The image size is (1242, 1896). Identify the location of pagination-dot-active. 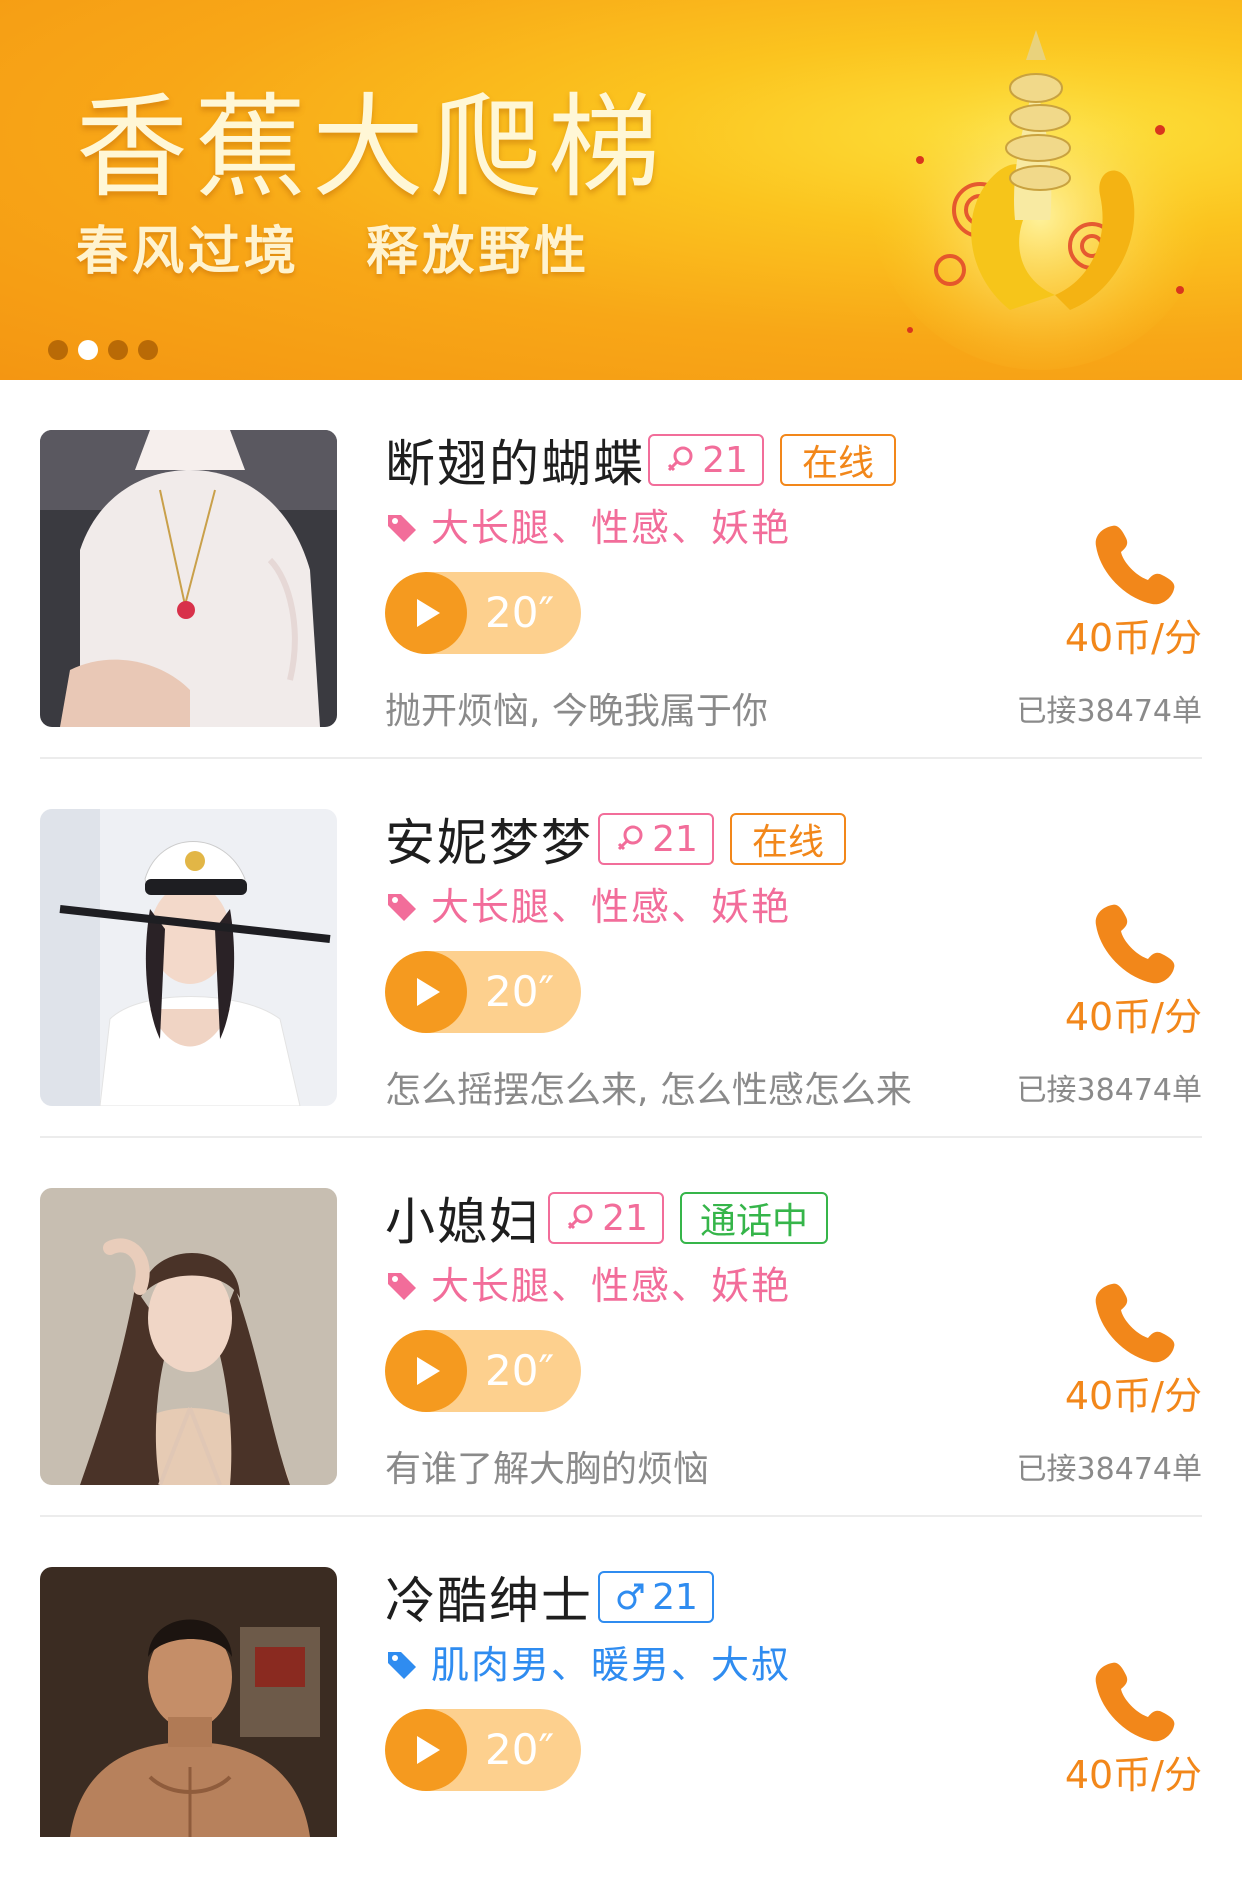
(88, 350).